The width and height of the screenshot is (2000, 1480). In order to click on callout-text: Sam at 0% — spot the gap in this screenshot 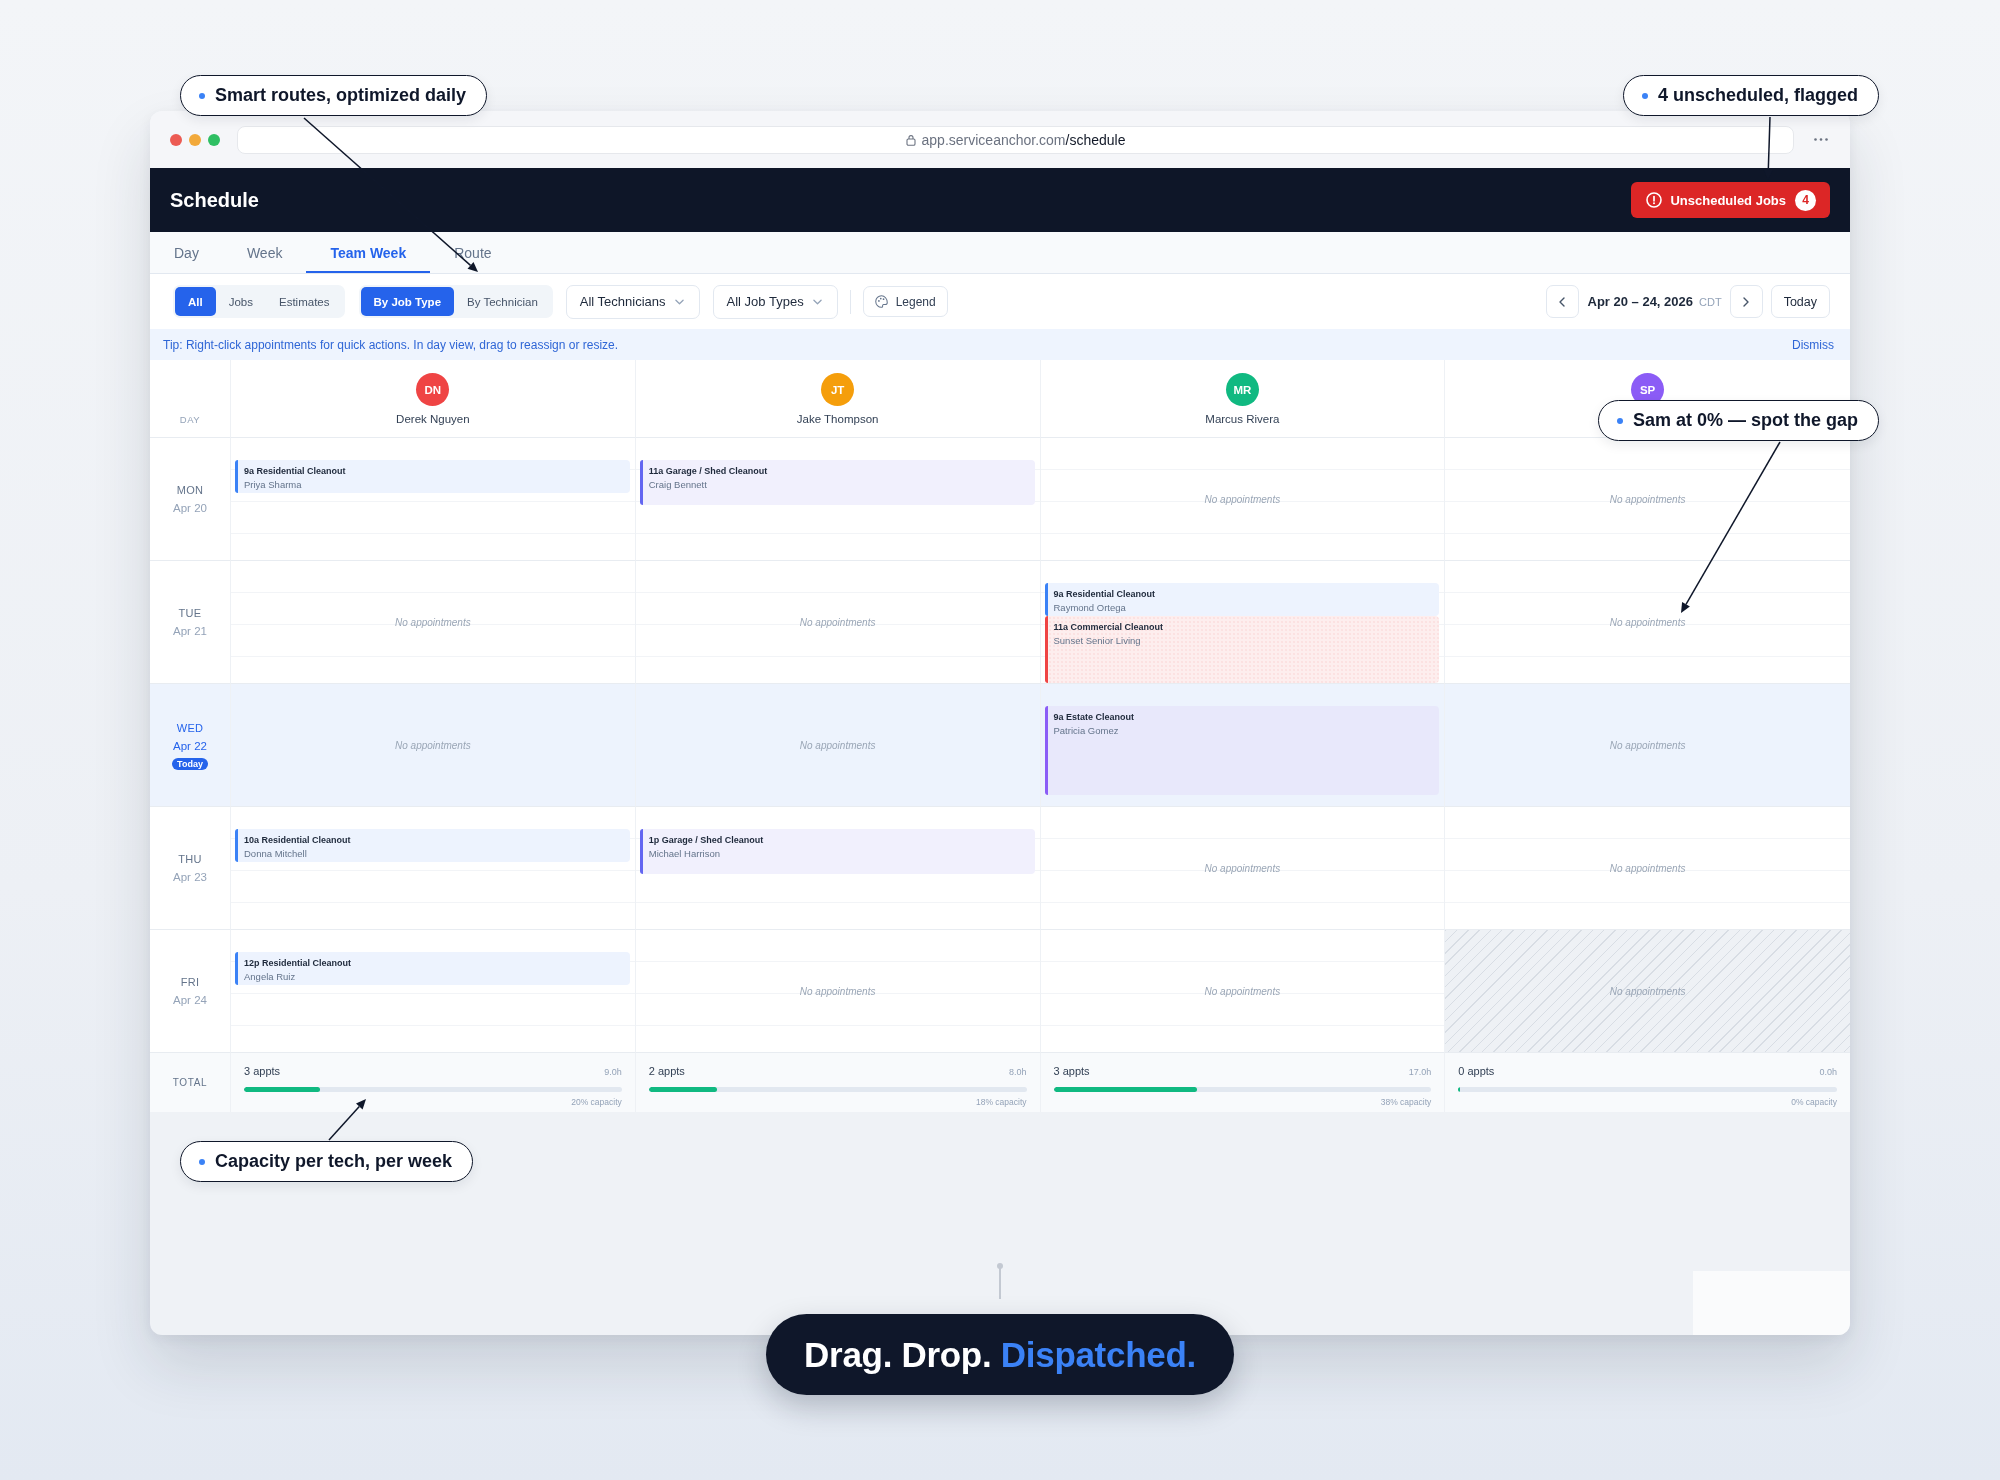, I will do `click(1745, 420)`.